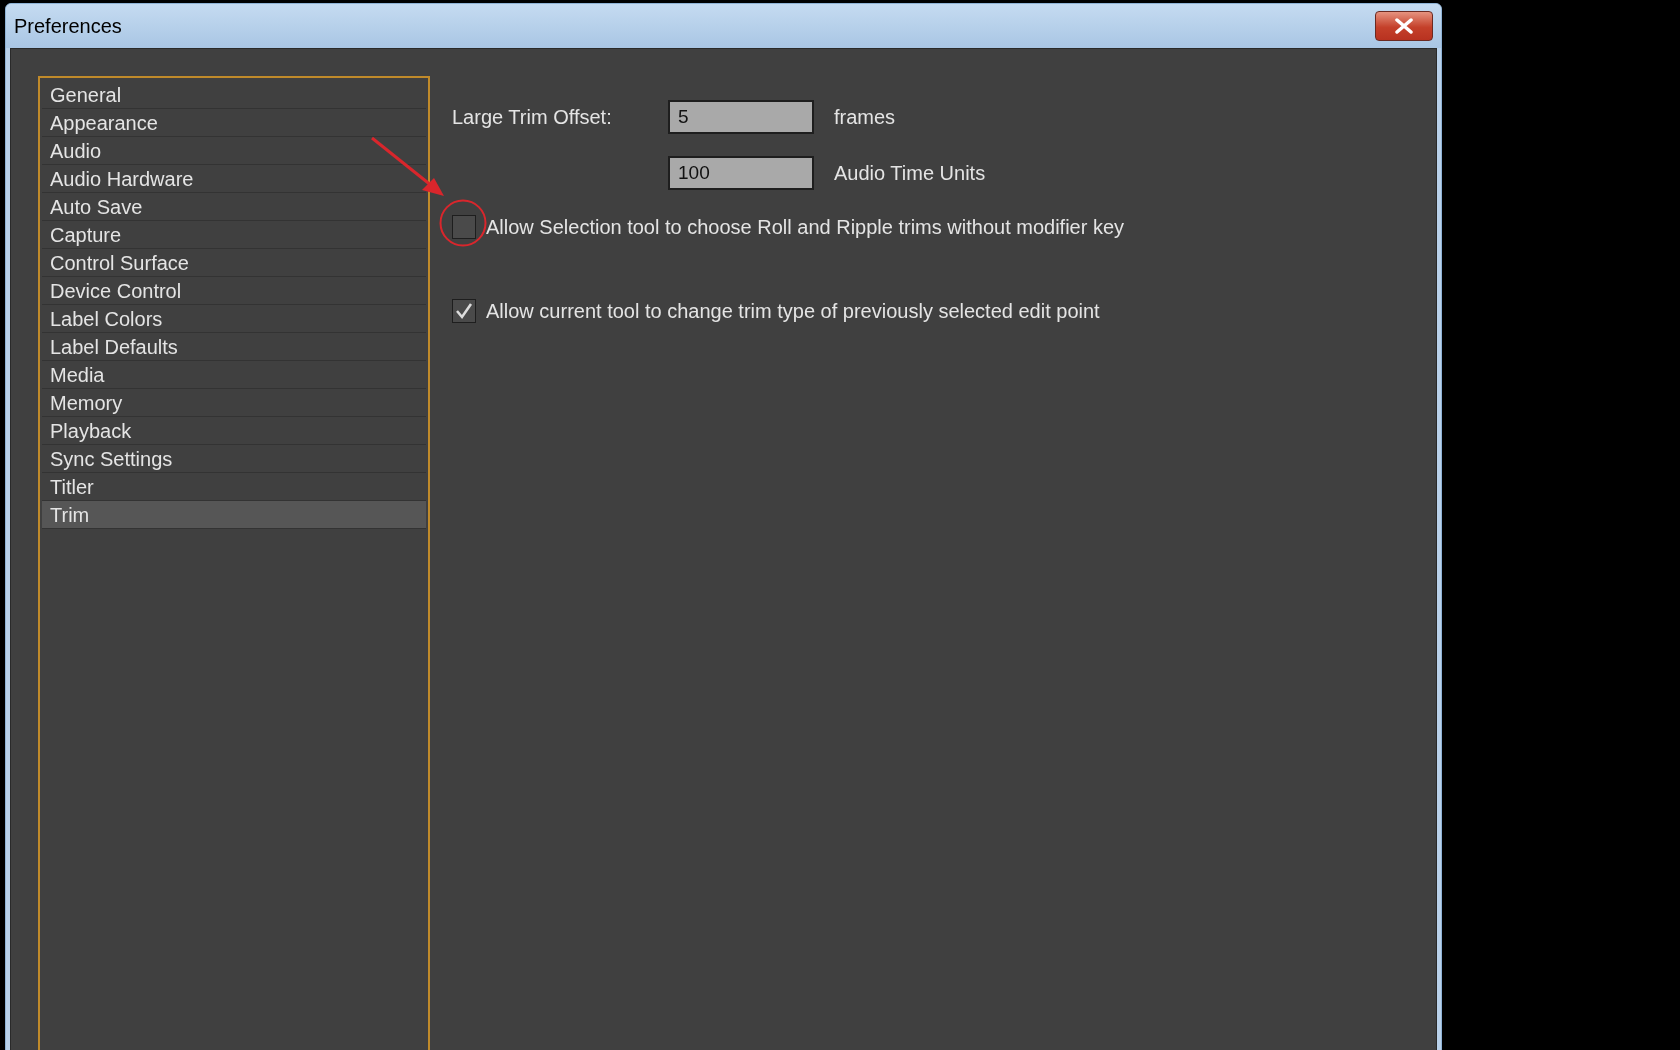 This screenshot has height=1050, width=1680. What do you see at coordinates (234, 291) in the screenshot?
I see `category-item: Device Control` at bounding box center [234, 291].